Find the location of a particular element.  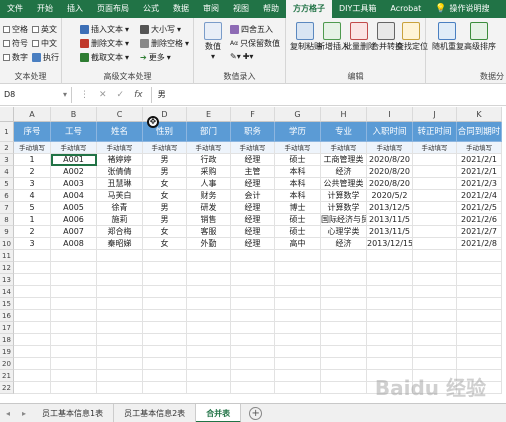

column-header-h: H is located at coordinates (344, 114).